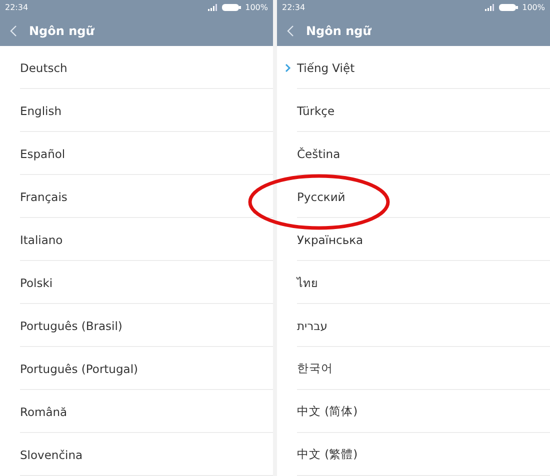 The width and height of the screenshot is (550, 476). What do you see at coordinates (315, 368) in the screenshot?
I see `language-option: 한국어` at bounding box center [315, 368].